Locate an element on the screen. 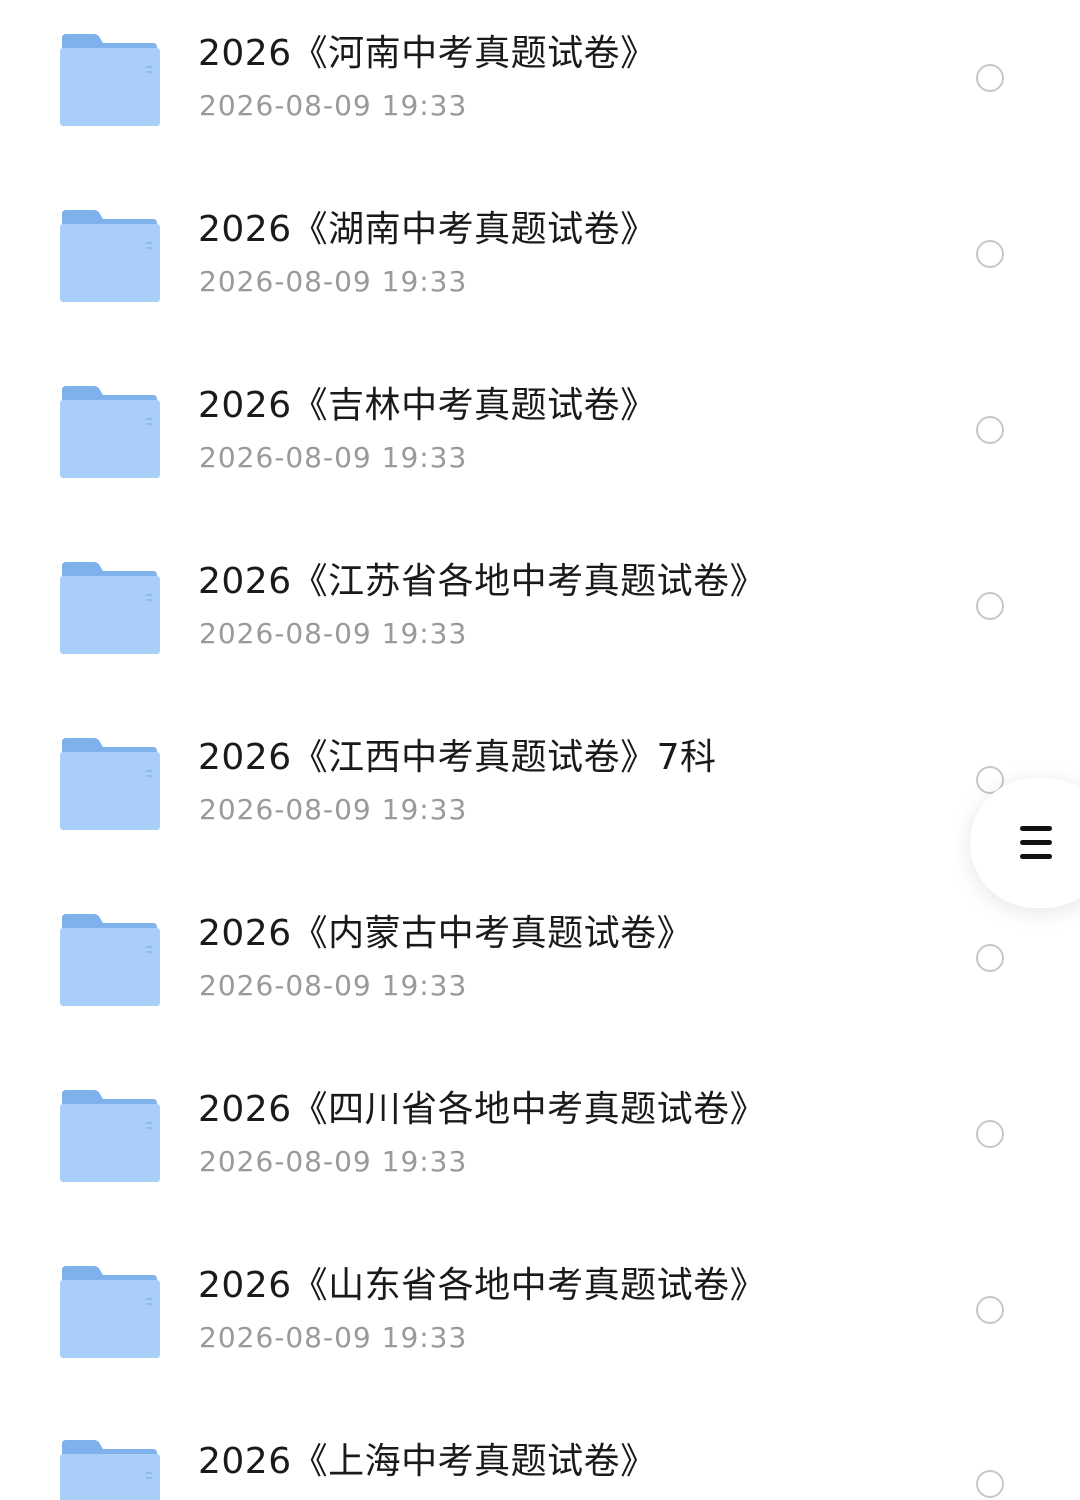  file-name: 2026《湖南中考真题试卷》 is located at coordinates (427, 229).